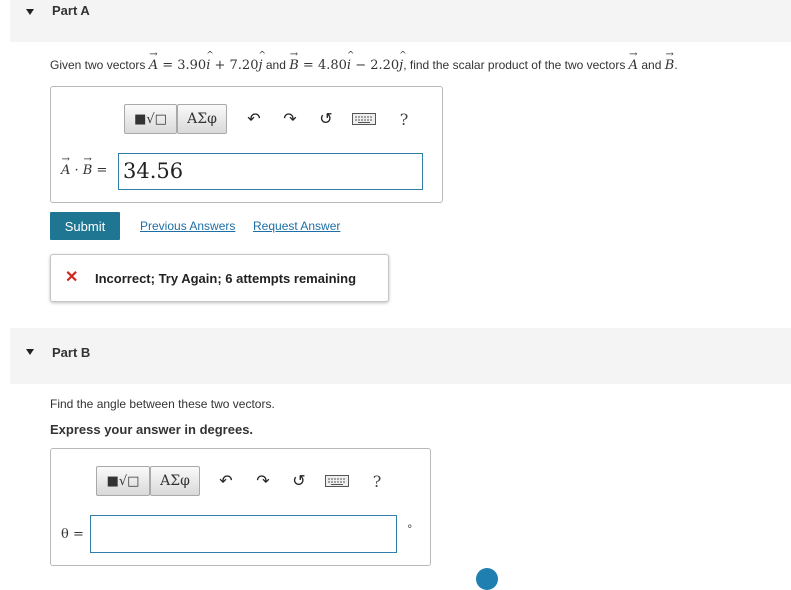 This screenshot has height=590, width=791. I want to click on part-a-answer-input: 34.56, so click(270, 171).